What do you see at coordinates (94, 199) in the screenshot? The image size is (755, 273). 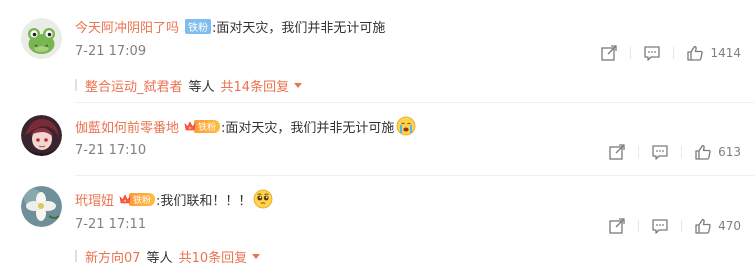 I see `username-link: 玳瑁妞` at bounding box center [94, 199].